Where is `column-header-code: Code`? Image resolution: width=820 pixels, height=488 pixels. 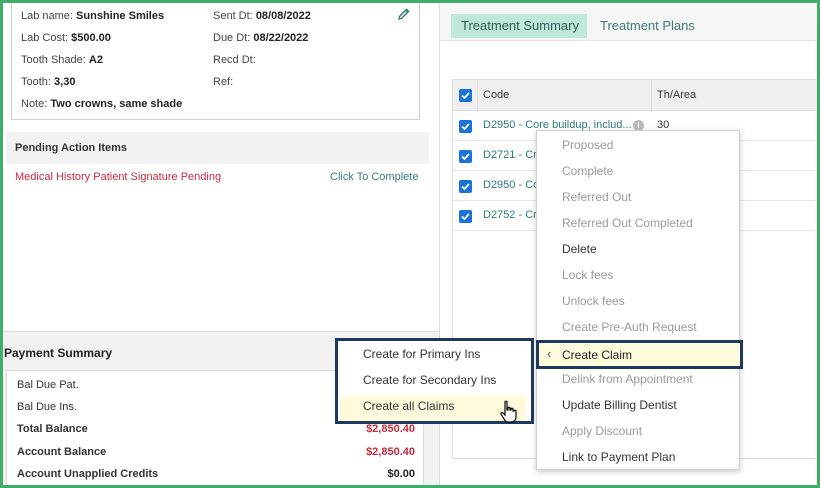
column-header-code: Code is located at coordinates (496, 95).